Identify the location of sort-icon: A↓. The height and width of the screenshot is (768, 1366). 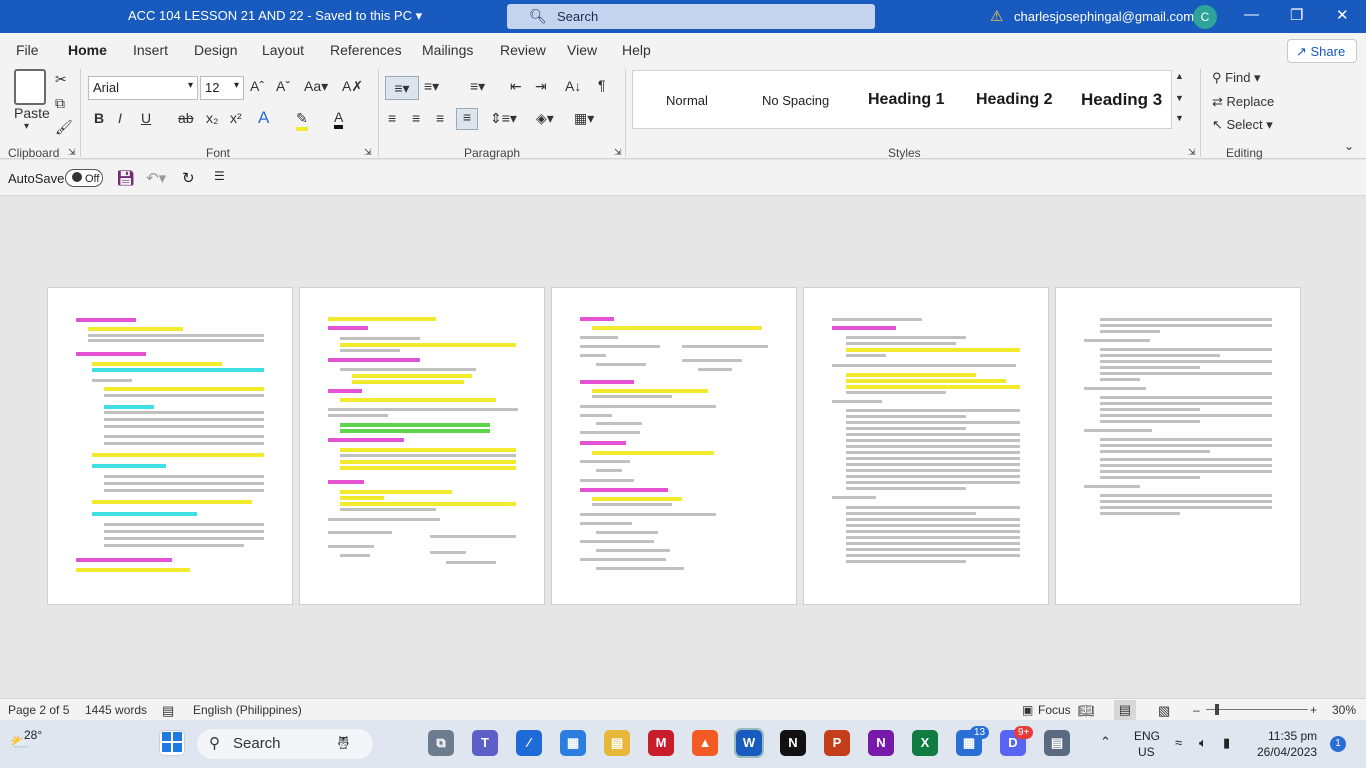
(573, 86).